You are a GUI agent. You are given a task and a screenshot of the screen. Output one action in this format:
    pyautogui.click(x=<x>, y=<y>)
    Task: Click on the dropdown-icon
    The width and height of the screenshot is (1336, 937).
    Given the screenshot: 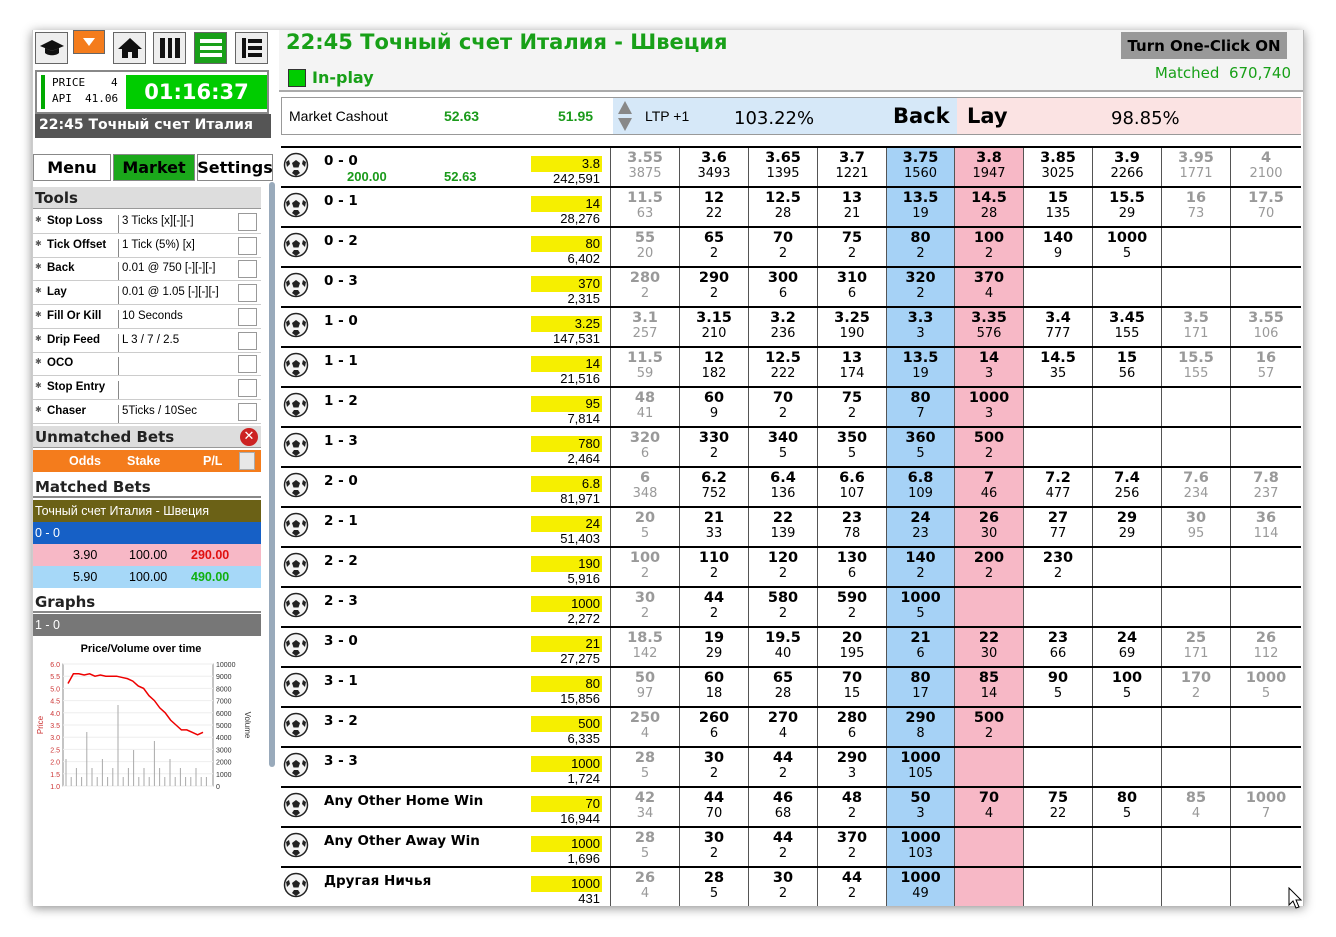 What is the action you would take?
    pyautogui.click(x=89, y=42)
    